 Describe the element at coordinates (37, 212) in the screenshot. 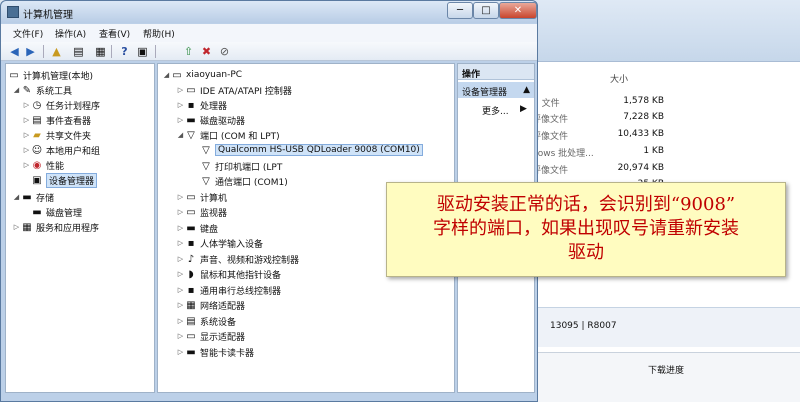

I see `disk-icon: ▬` at that location.